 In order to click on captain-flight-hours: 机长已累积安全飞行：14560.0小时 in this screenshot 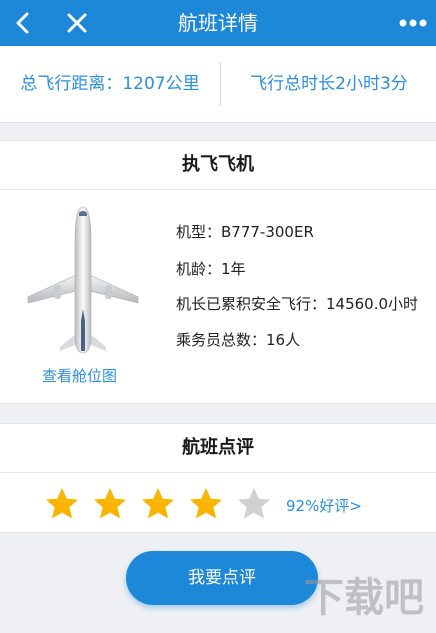, I will do `click(297, 304)`.